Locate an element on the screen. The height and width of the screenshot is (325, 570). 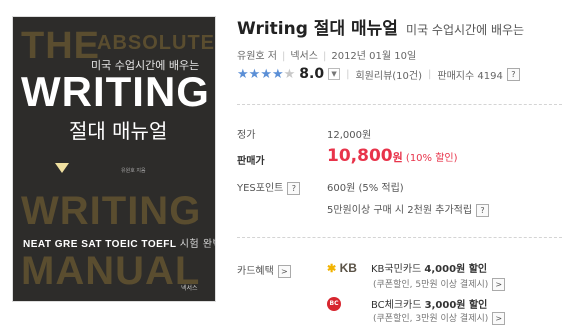
kb-star-icon: ✱ is located at coordinates (332, 268).